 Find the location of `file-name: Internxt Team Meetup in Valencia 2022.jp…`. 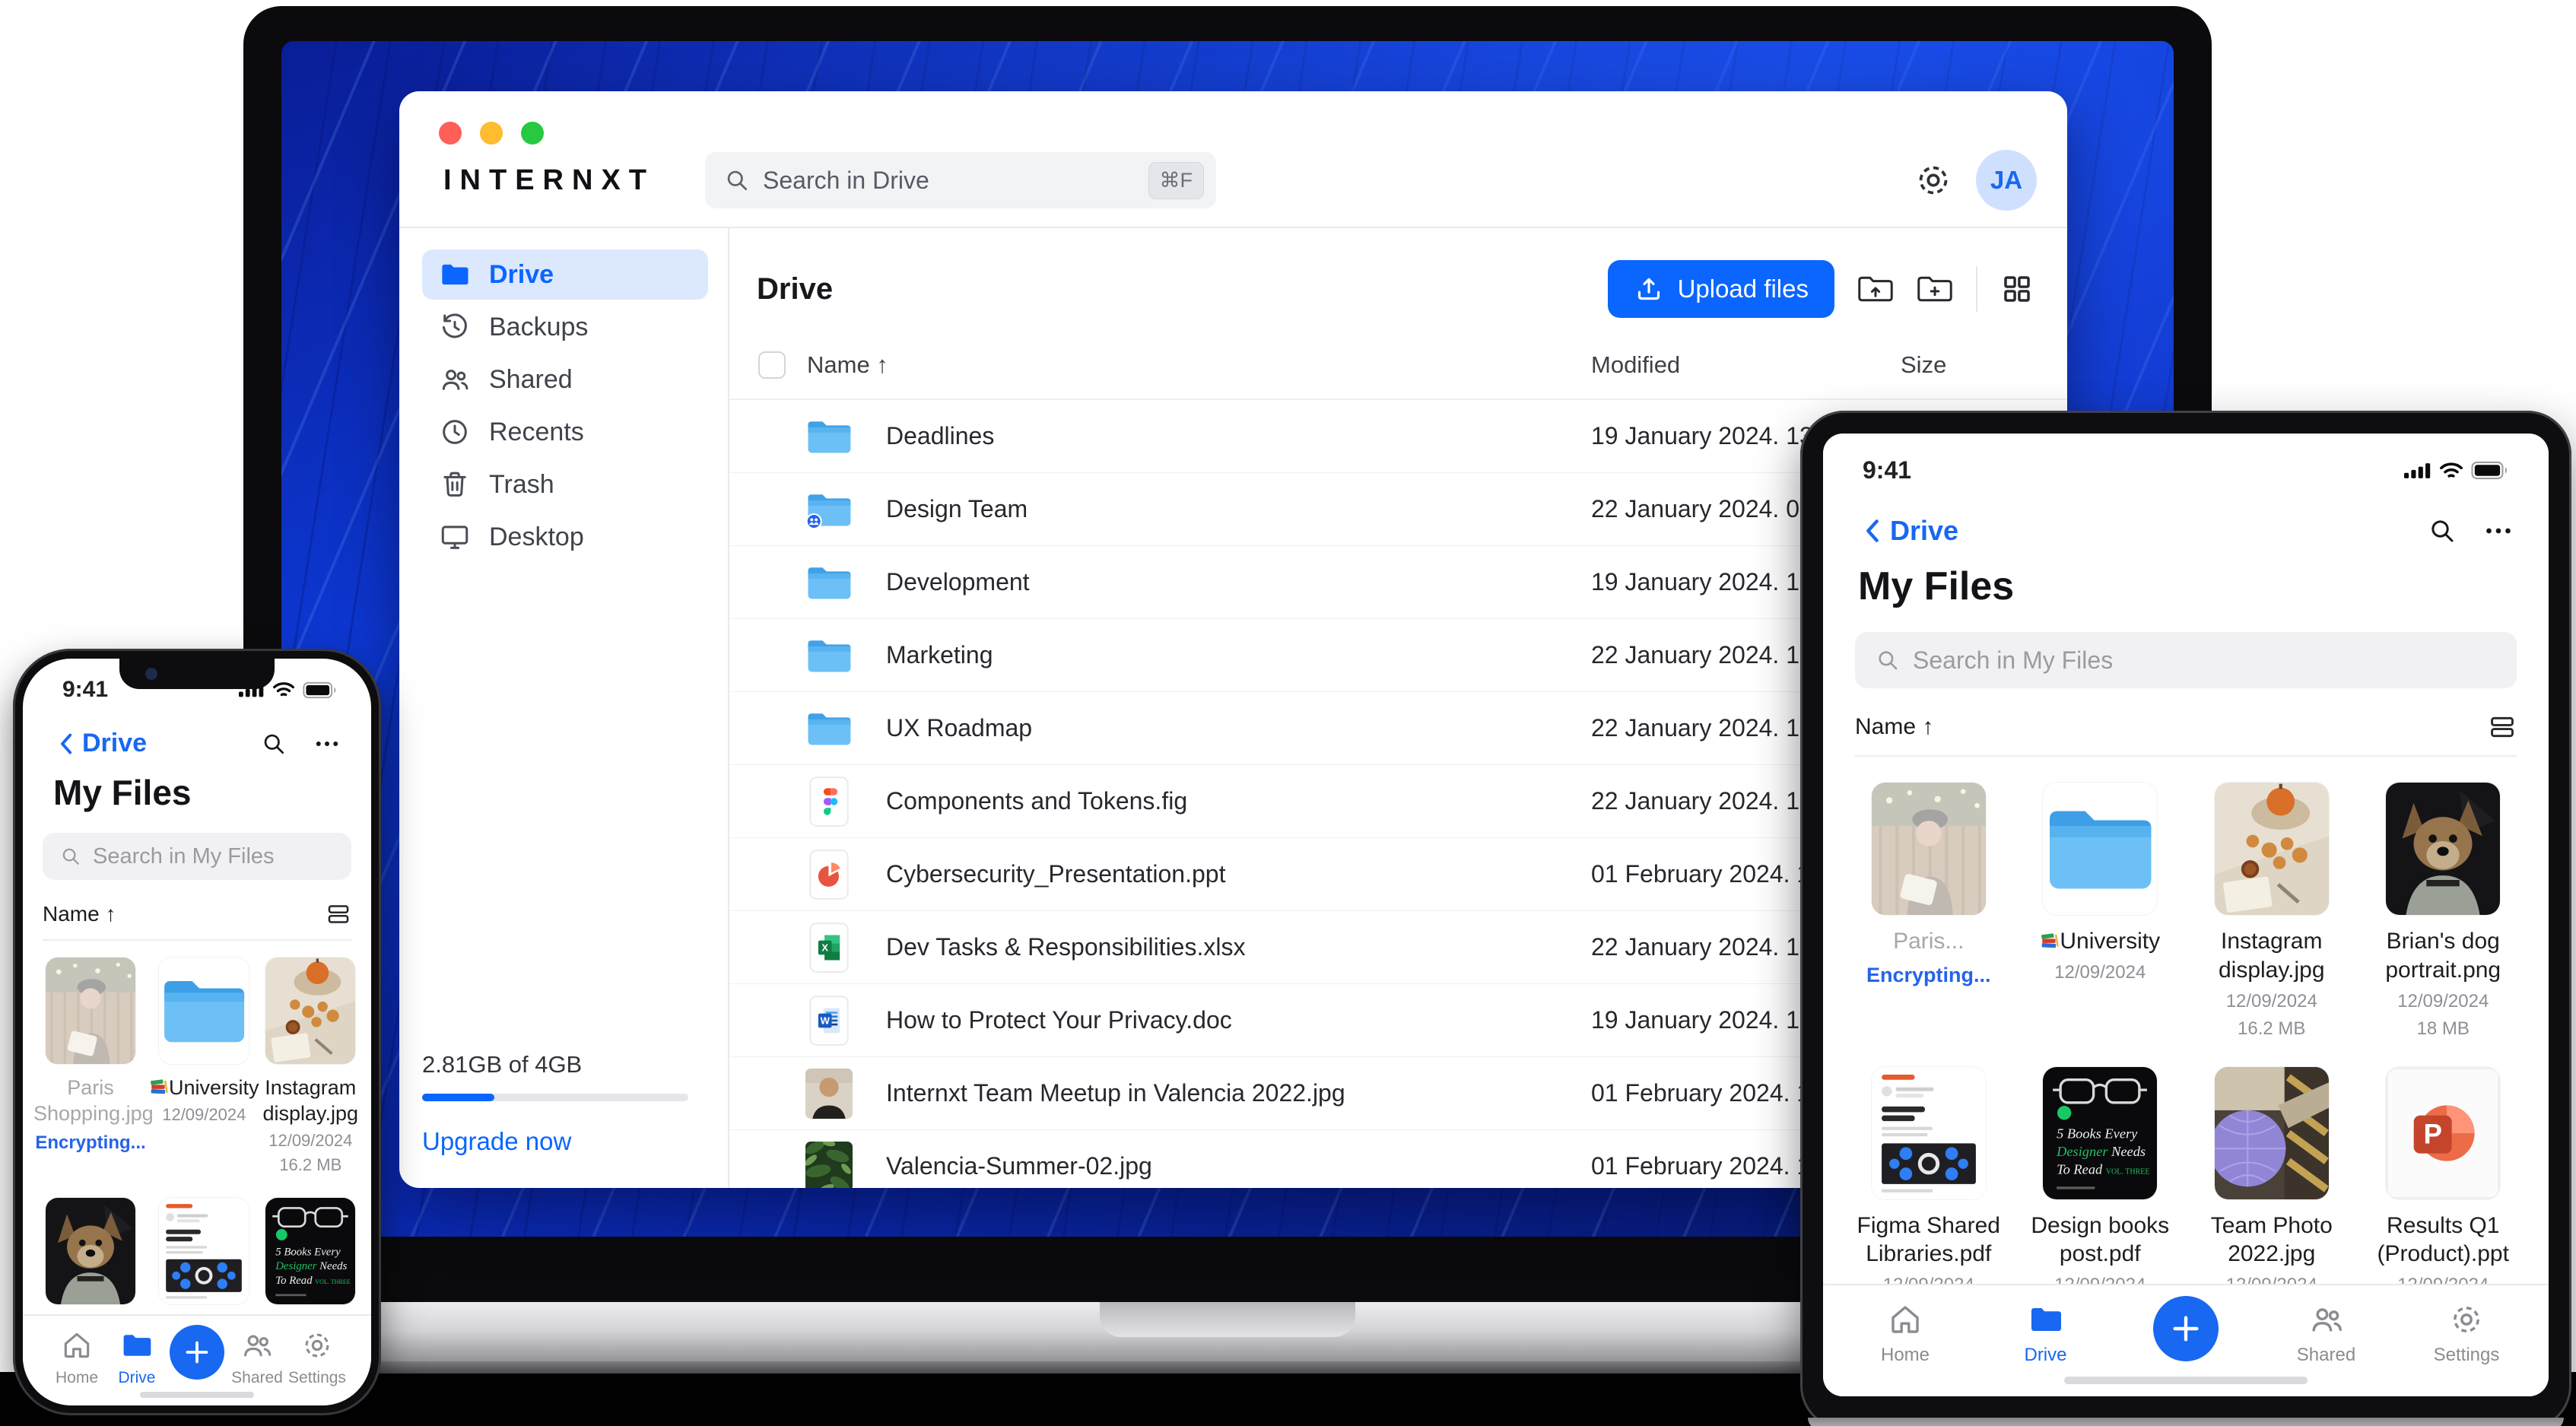

file-name: Internxt Team Meetup in Valencia 2022.jp… is located at coordinates (1115, 1093).